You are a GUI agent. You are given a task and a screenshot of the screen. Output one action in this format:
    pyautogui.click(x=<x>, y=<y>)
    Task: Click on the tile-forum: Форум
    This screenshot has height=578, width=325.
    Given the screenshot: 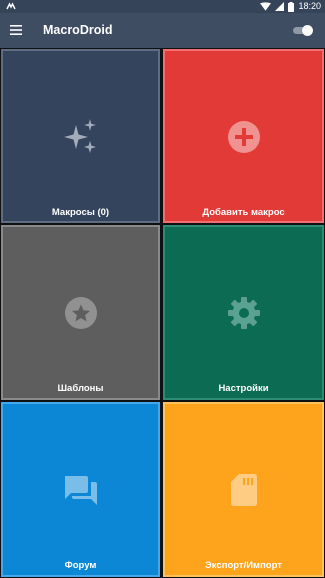 What is the action you would take?
    pyautogui.click(x=80, y=489)
    